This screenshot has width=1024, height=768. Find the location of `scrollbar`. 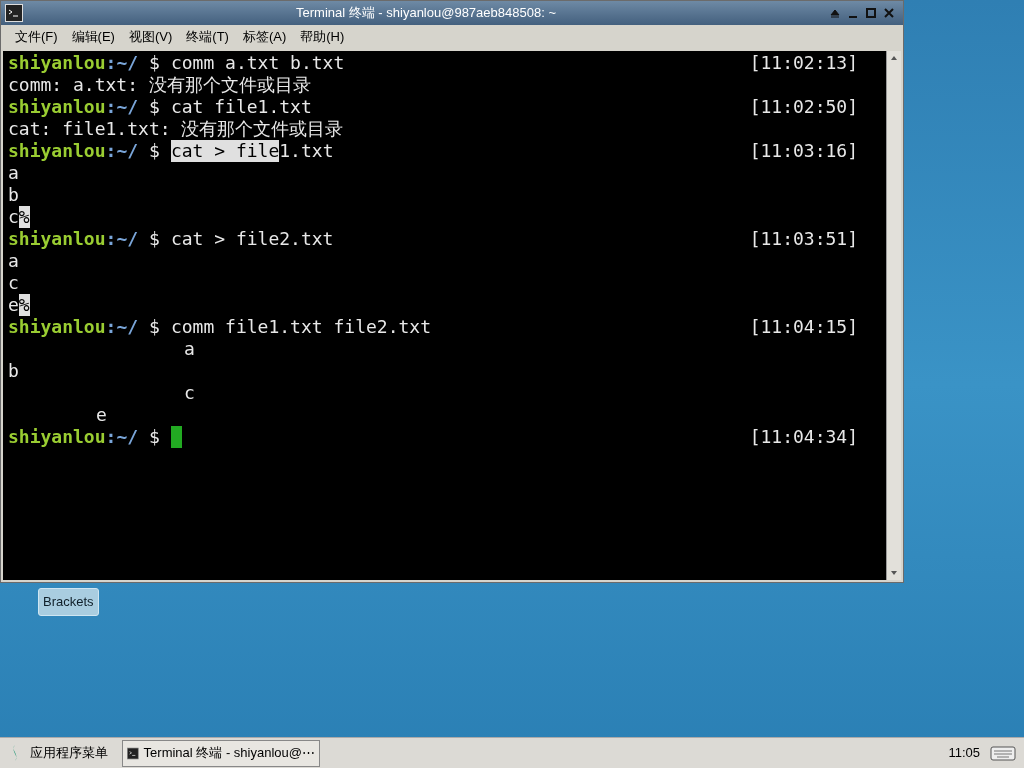

scrollbar is located at coordinates (893, 315).